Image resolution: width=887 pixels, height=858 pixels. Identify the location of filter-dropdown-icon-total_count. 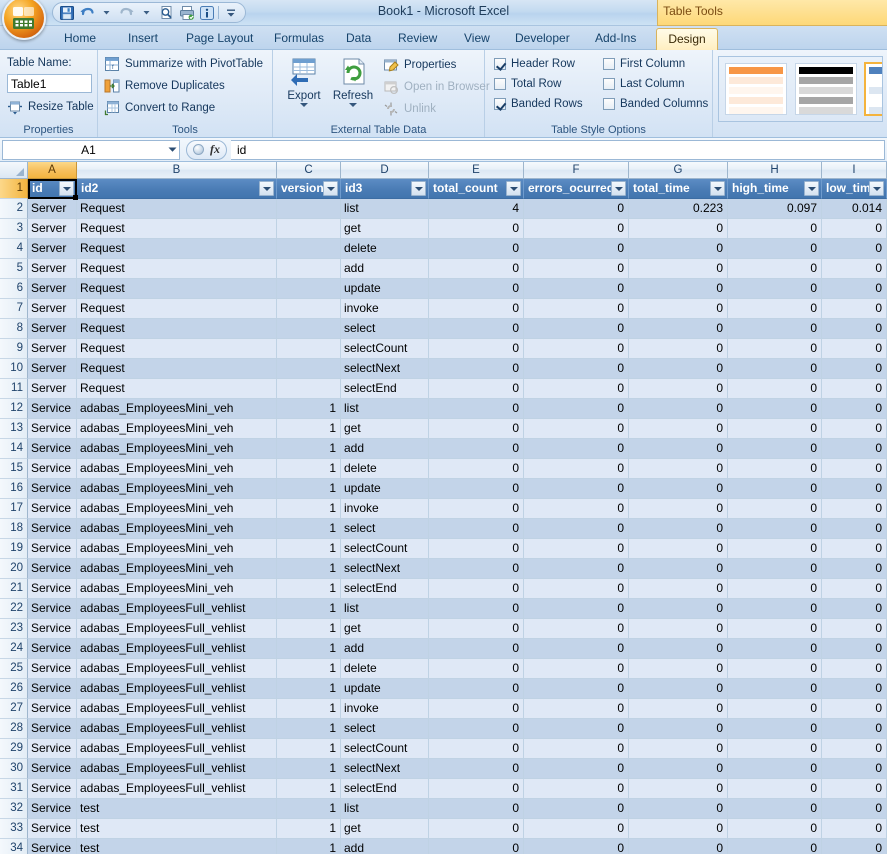
(513, 188).